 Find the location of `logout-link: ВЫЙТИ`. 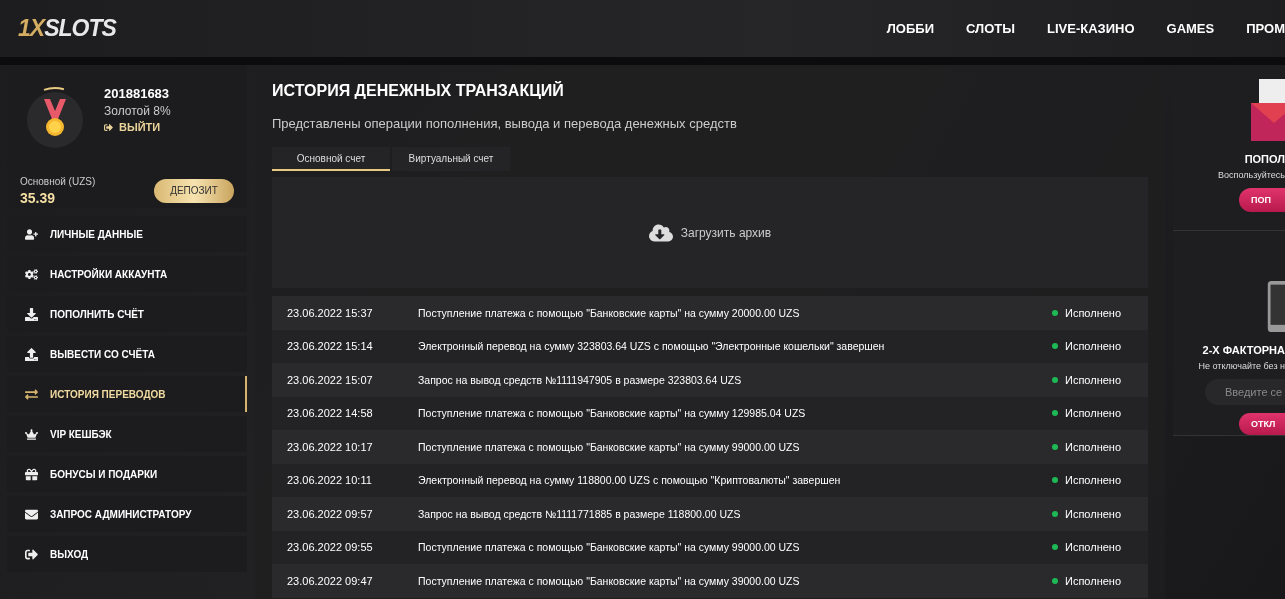

logout-link: ВЫЙТИ is located at coordinates (169, 127).